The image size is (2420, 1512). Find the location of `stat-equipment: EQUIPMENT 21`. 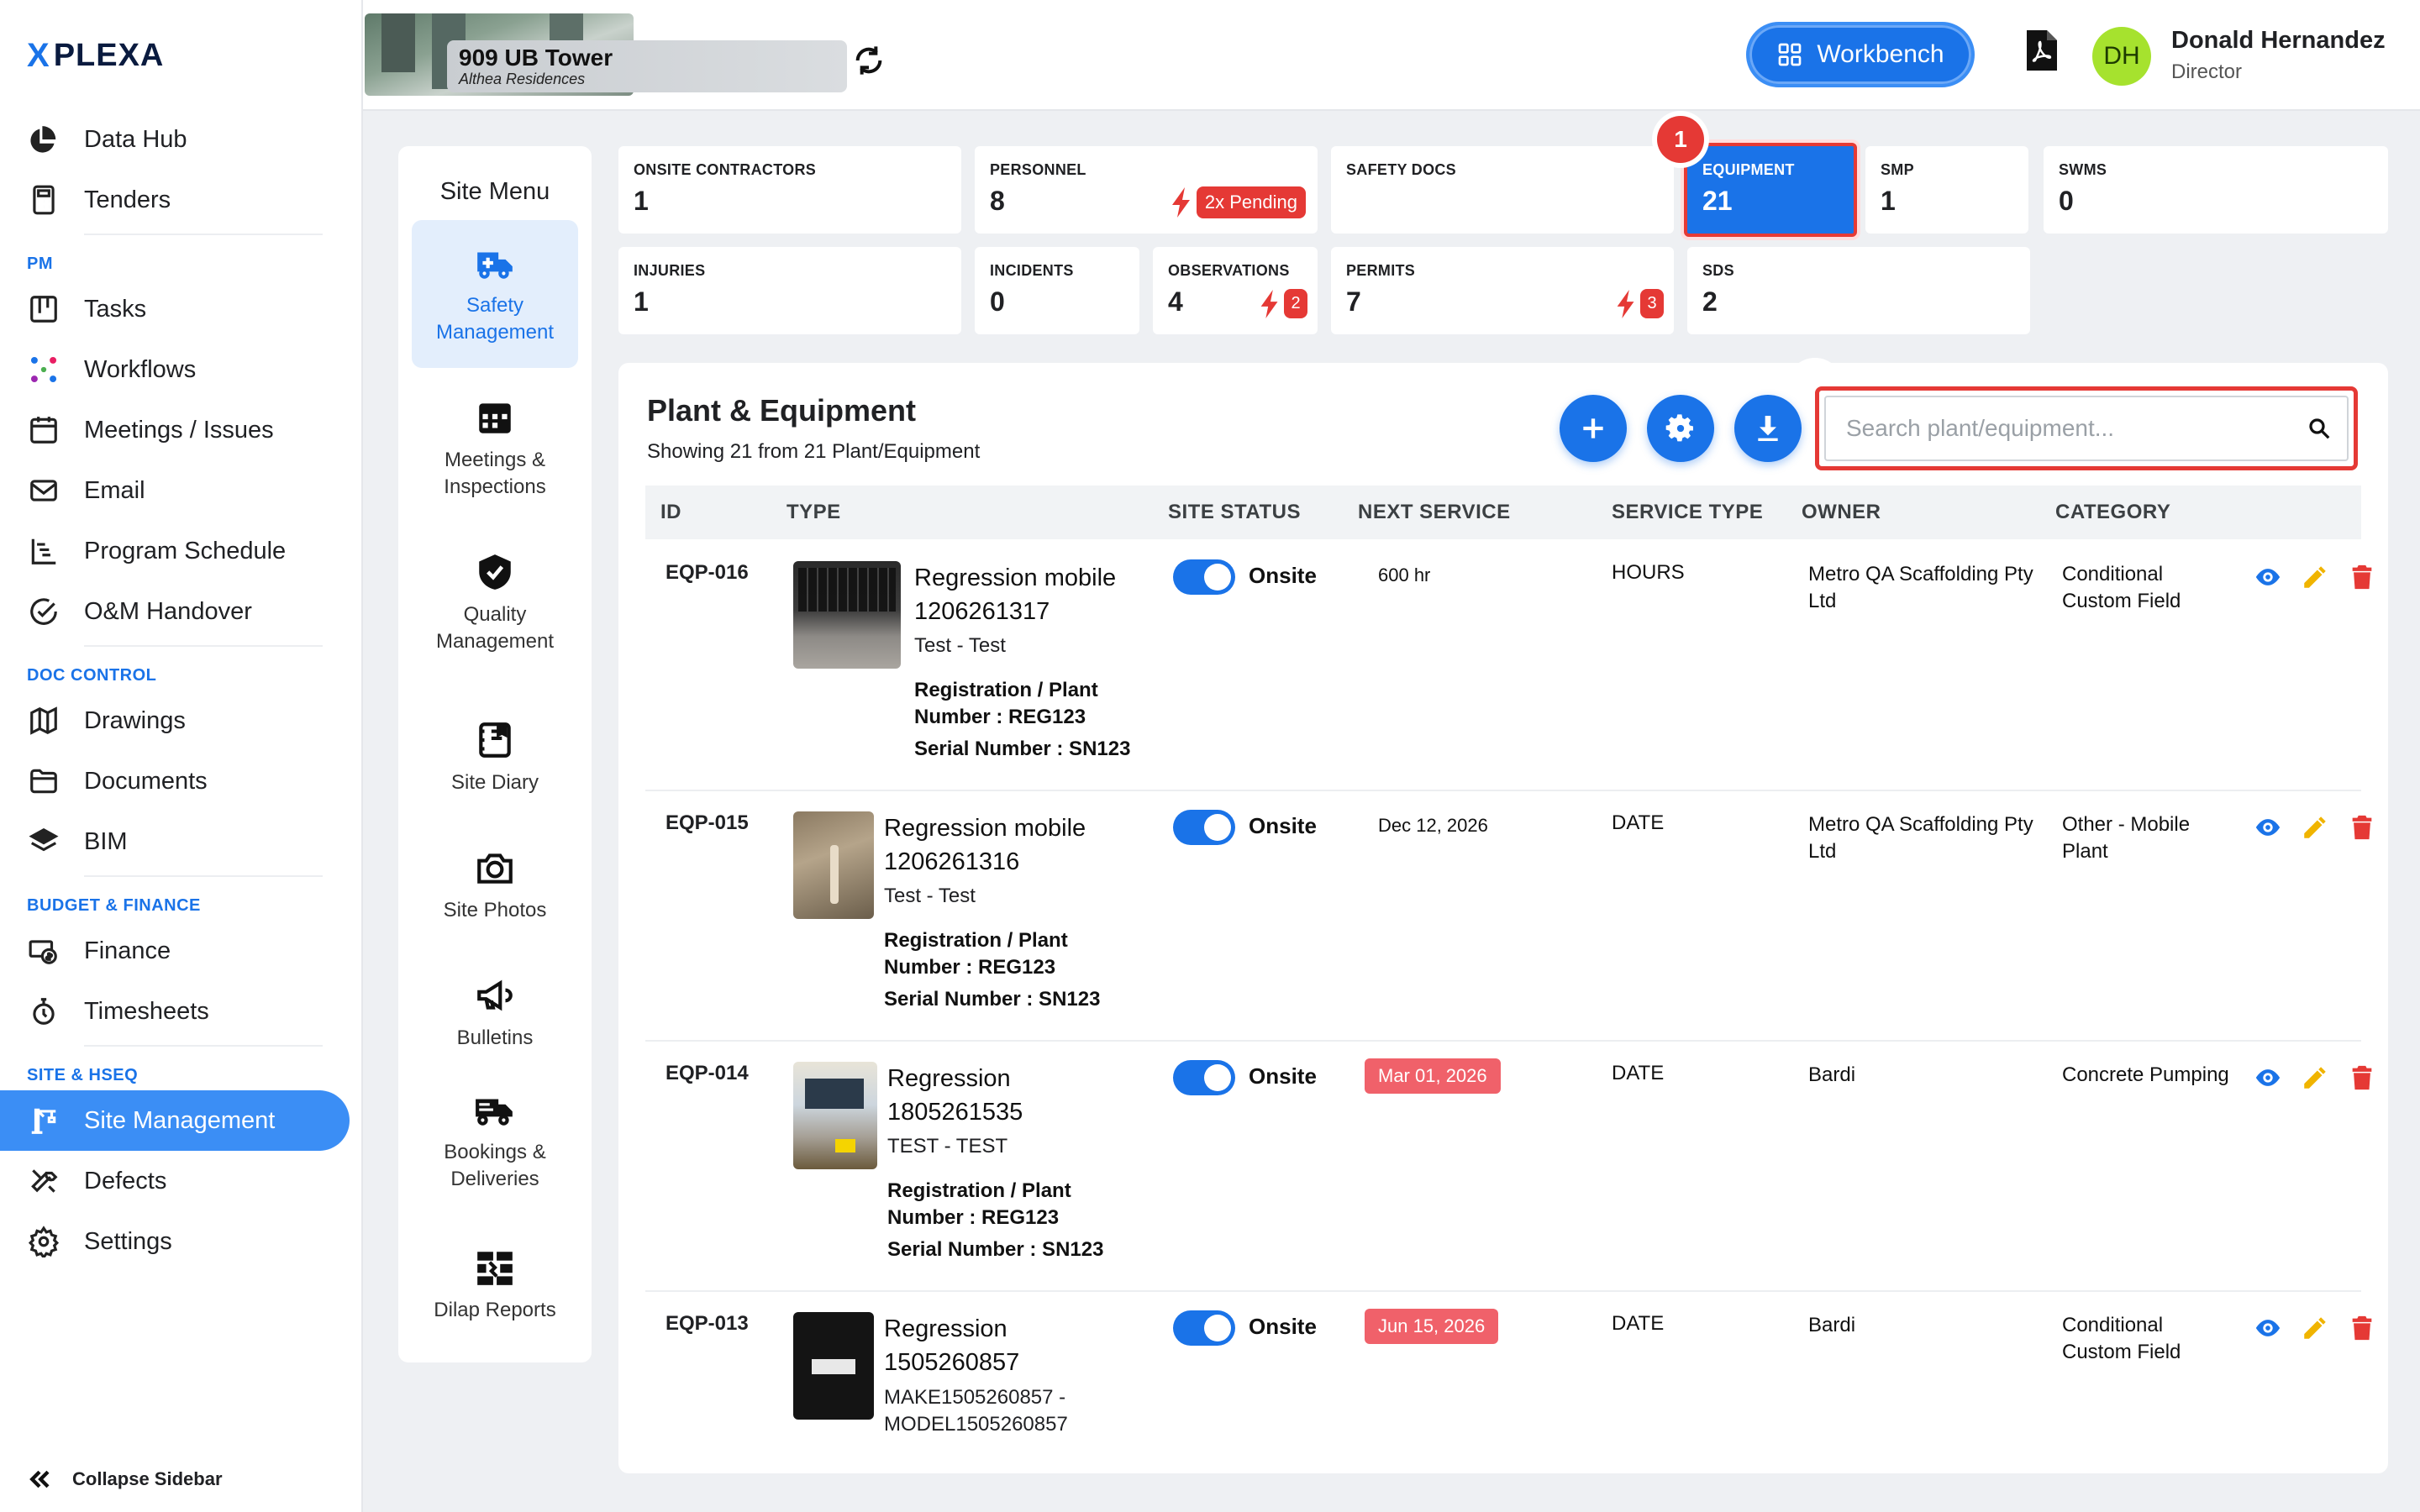

stat-equipment: EQUIPMENT 21 is located at coordinates (1770, 190).